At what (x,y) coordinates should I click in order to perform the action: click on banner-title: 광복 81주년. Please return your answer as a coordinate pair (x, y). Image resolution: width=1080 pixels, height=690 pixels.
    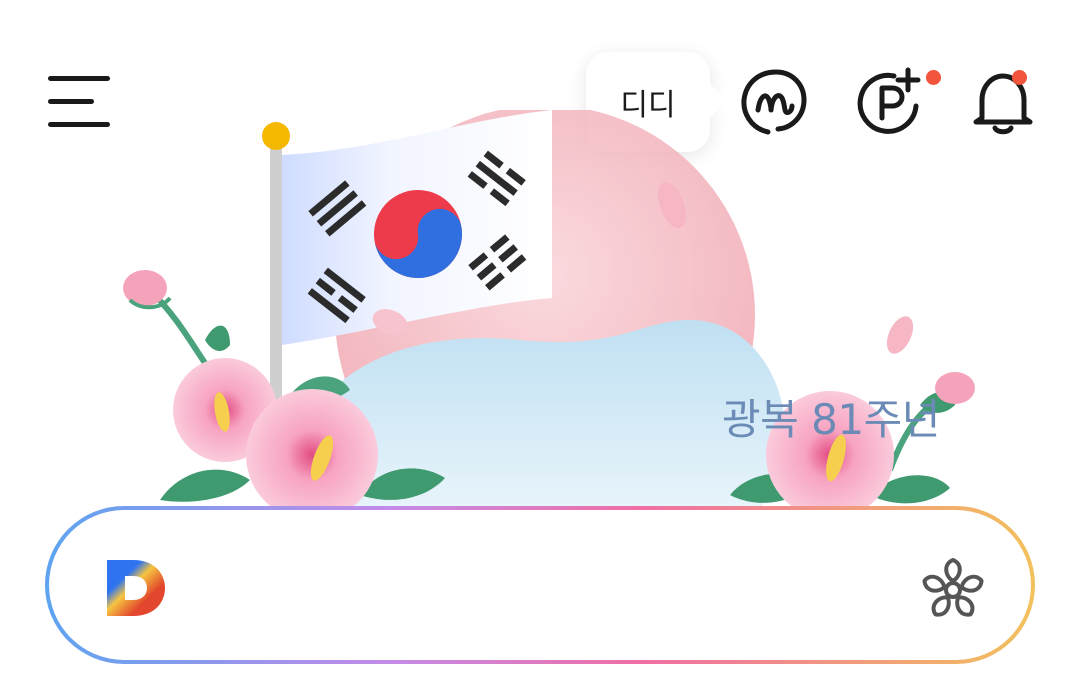
    Looking at the image, I should click on (831, 419).